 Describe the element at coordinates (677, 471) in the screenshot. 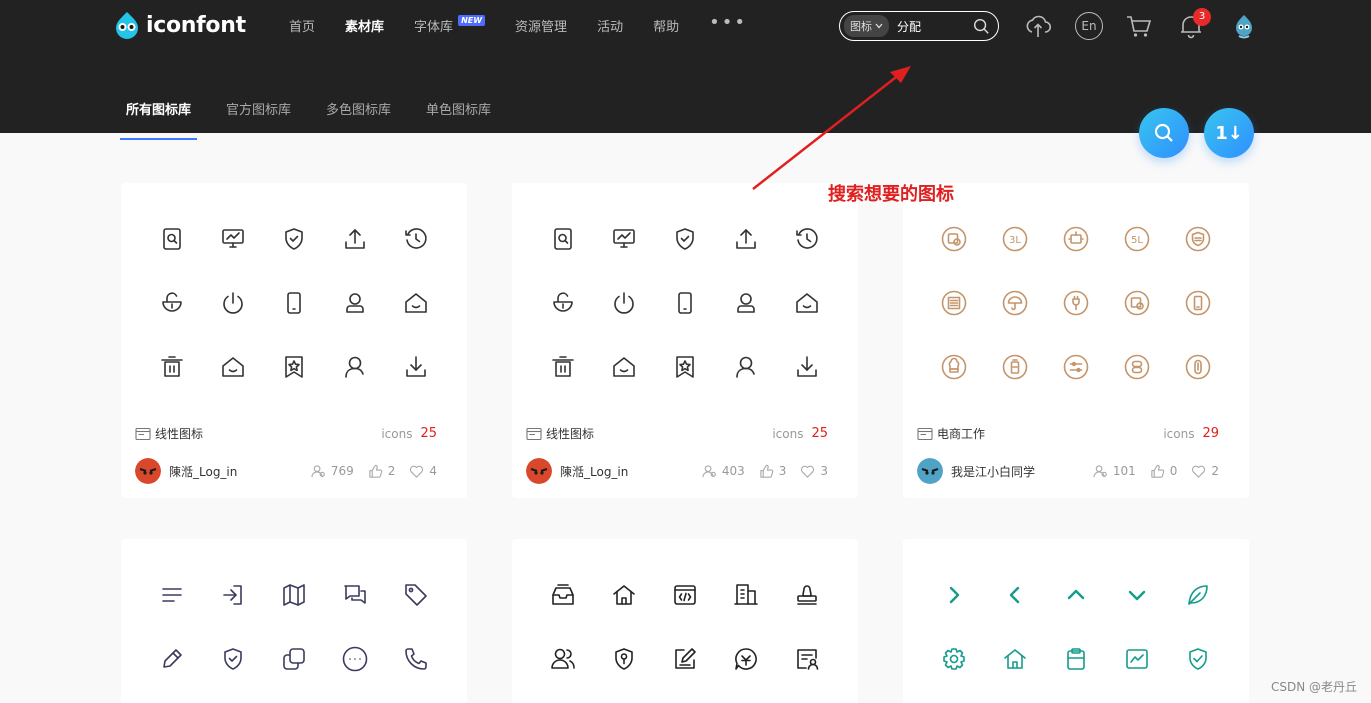

I see `card-footer: 陳湉_Log_in 403 3 3` at that location.